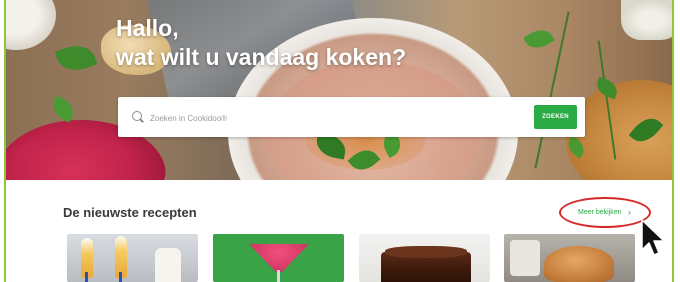 Image resolution: width=680 pixels, height=282 pixels. I want to click on search-bar: ZOEKEN, so click(351, 117).